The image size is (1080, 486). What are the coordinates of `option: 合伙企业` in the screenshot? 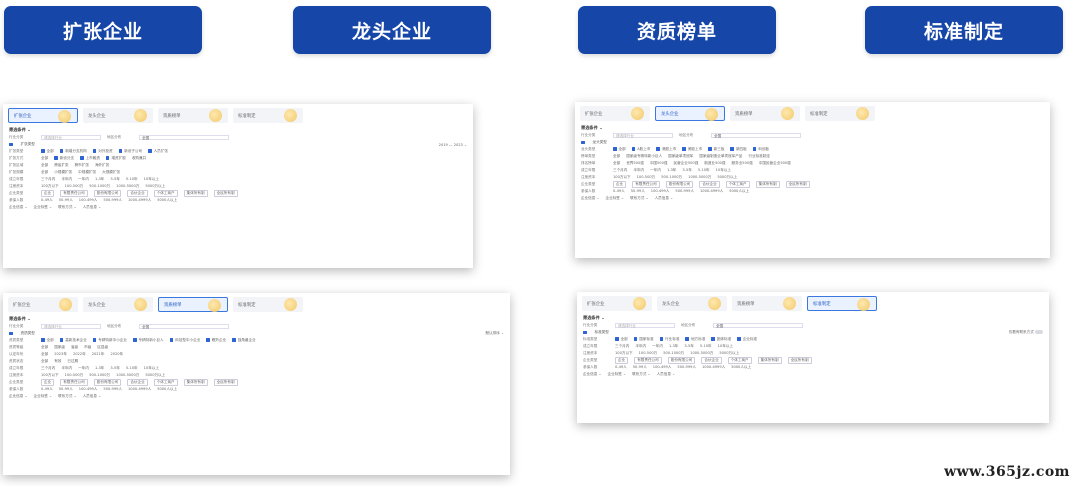 It's located at (137, 382).